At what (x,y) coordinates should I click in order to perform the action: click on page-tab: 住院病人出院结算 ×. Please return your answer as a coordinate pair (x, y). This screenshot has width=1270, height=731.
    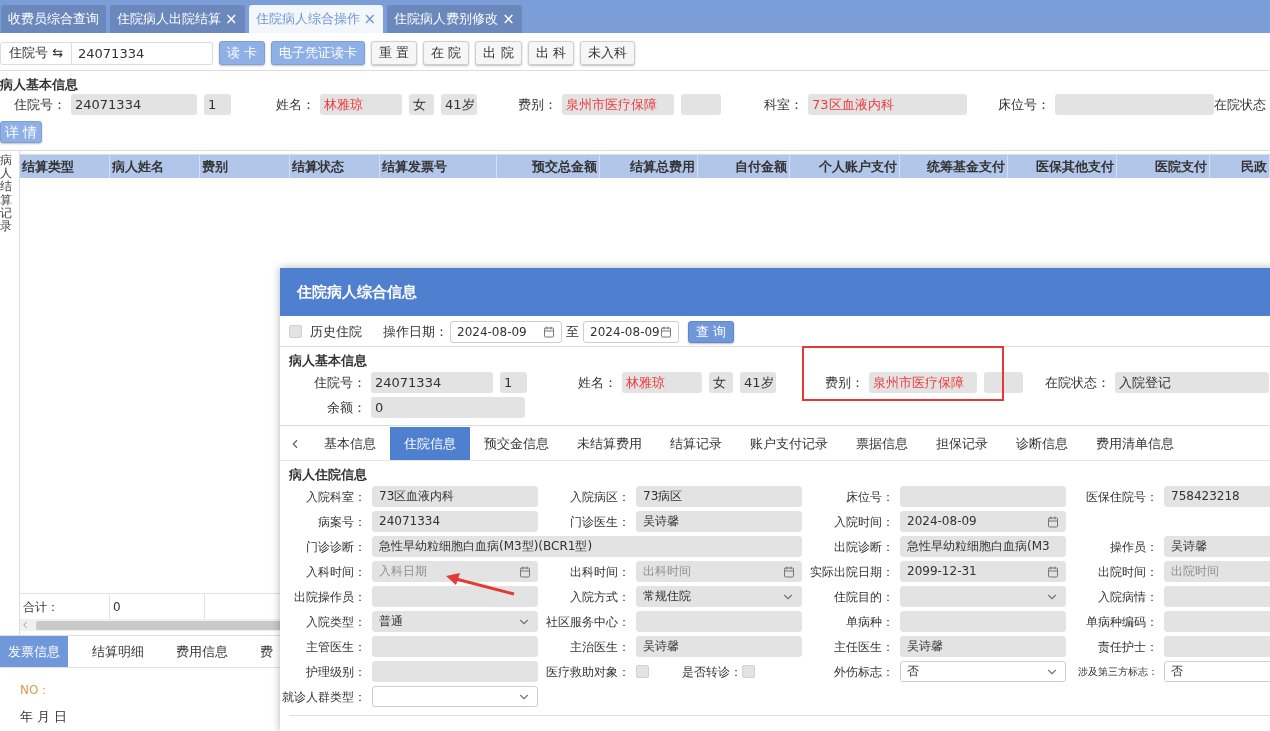
    Looking at the image, I should click on (177, 19).